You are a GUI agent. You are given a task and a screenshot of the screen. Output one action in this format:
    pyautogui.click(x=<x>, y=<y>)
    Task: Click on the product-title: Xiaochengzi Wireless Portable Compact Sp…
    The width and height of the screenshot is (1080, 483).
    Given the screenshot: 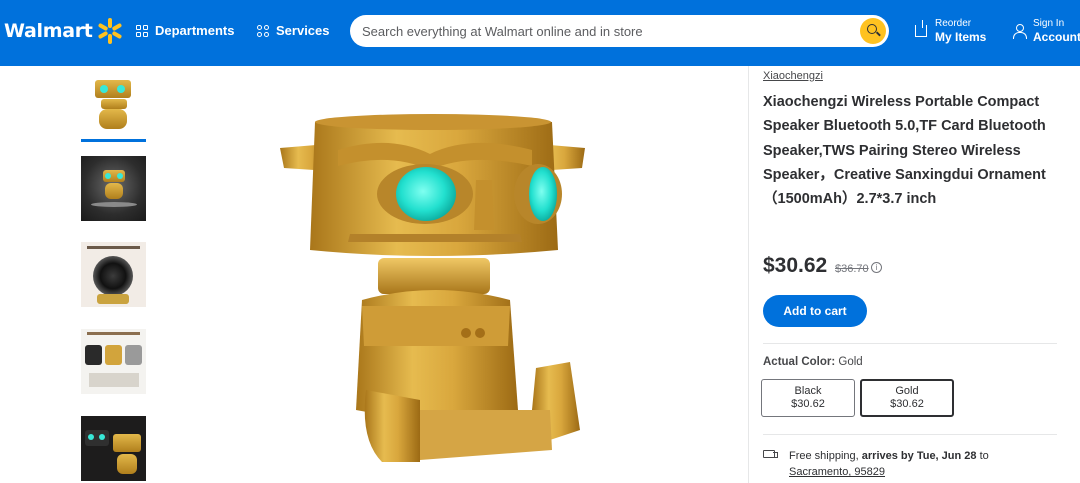 What is the action you would take?
    pyautogui.click(x=904, y=151)
    